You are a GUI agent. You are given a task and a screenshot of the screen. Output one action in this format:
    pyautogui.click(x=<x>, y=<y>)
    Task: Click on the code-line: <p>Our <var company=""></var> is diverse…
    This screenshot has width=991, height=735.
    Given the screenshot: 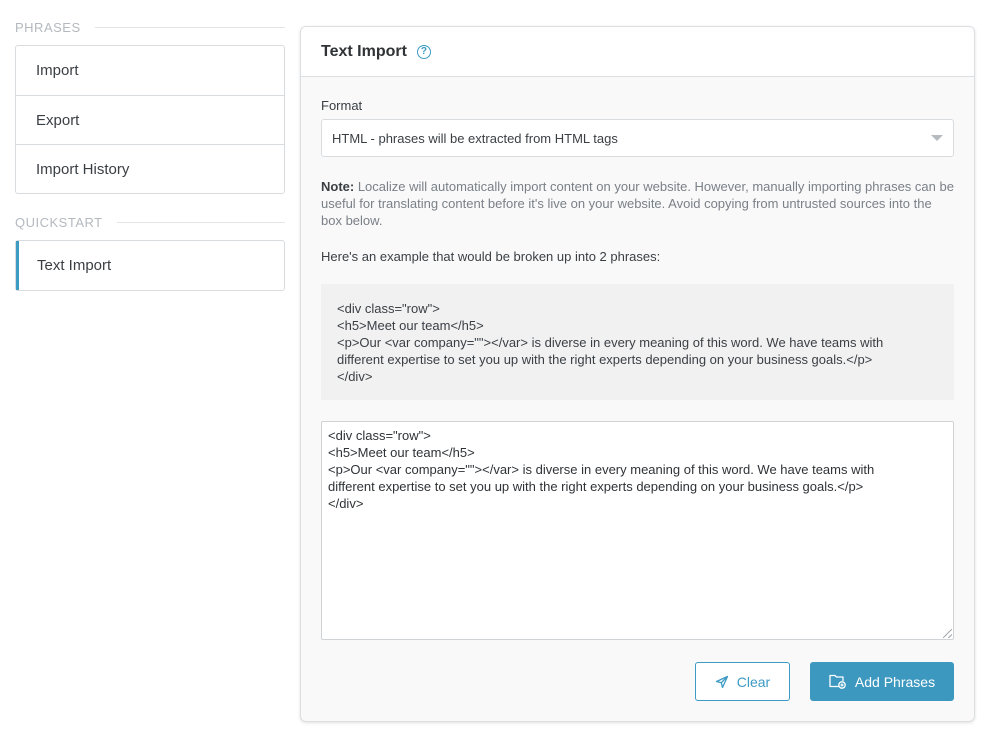 What is the action you would take?
    pyautogui.click(x=610, y=342)
    